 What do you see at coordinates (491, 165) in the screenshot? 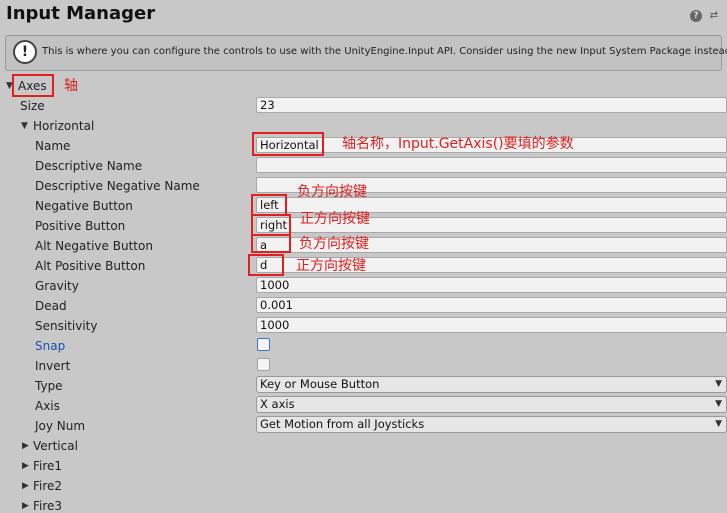
I see `descriptive-name-input` at bounding box center [491, 165].